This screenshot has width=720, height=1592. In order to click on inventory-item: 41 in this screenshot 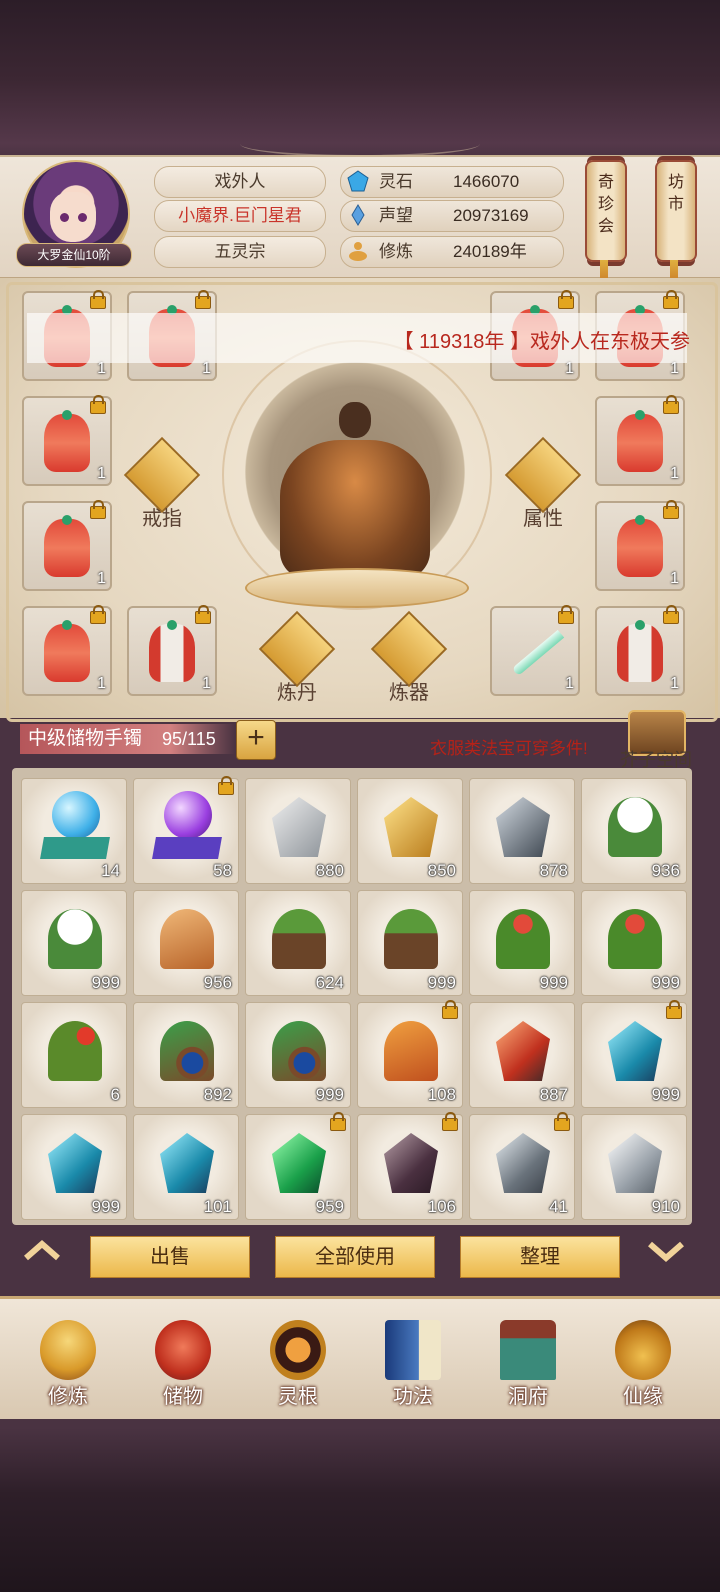, I will do `click(522, 1166)`.